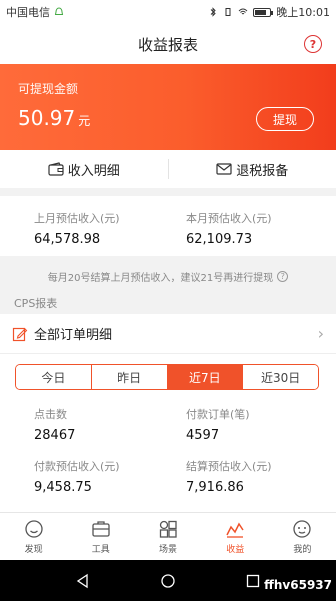 The width and height of the screenshot is (336, 601). I want to click on section-label: CPS报表, so click(168, 303).